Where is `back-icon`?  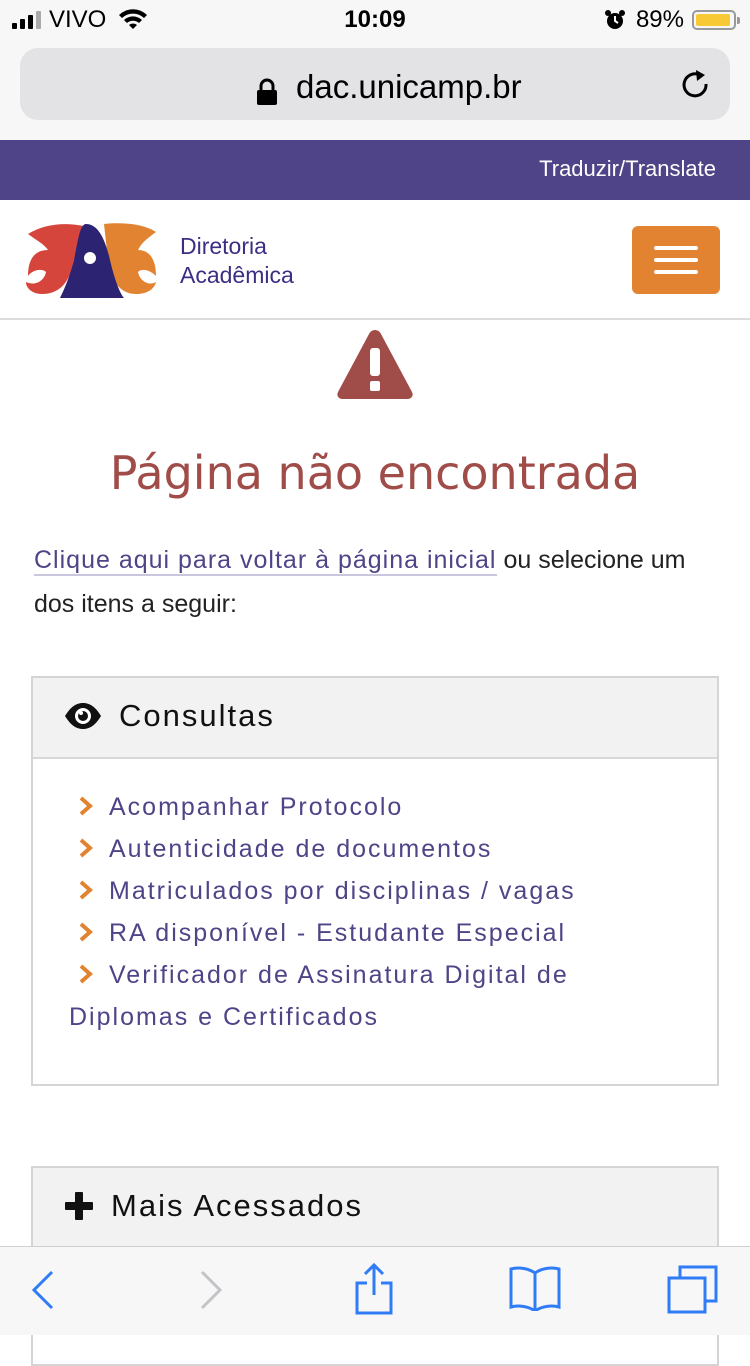
back-icon is located at coordinates (43, 1290).